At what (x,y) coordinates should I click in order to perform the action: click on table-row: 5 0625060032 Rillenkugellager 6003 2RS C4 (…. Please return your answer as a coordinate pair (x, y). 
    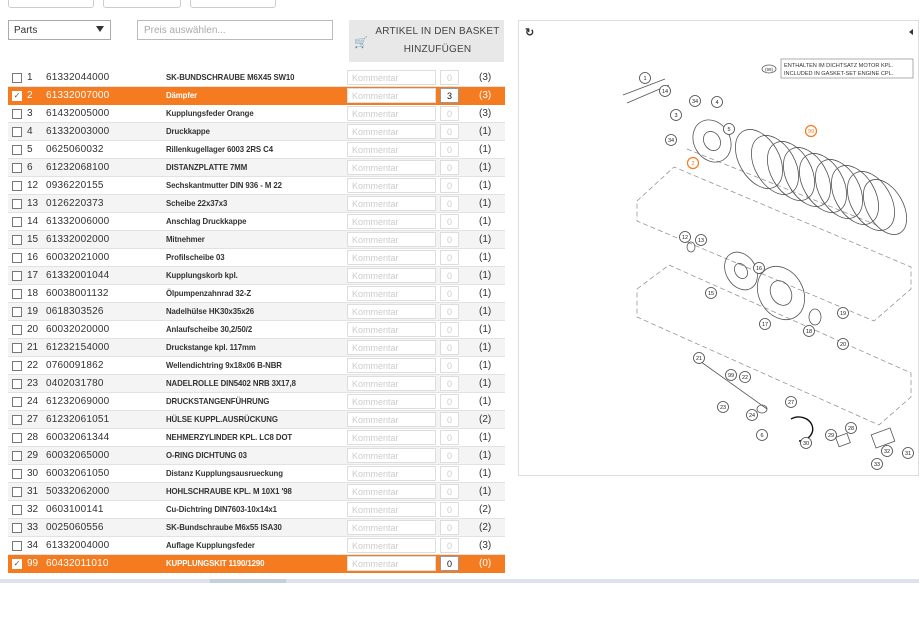
    Looking at the image, I should click on (256, 150).